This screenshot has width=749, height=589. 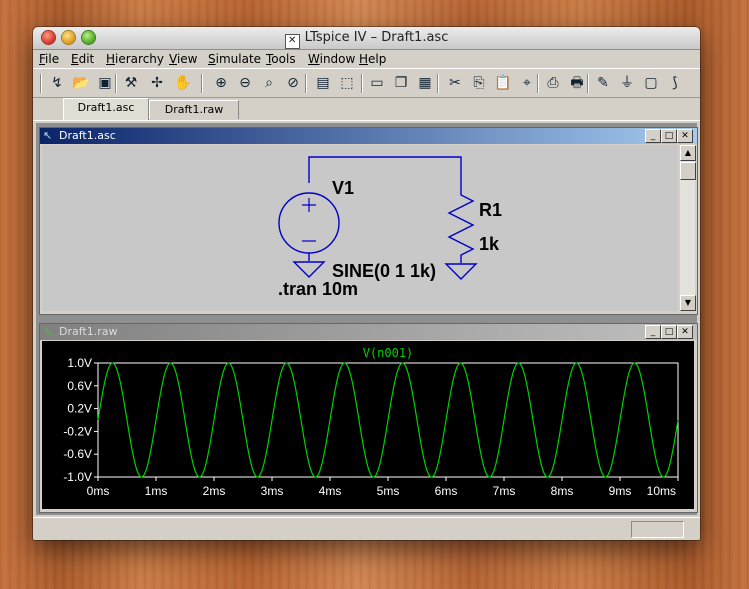 What do you see at coordinates (173, 59) in the screenshot?
I see `menu-mnemonic: V` at bounding box center [173, 59].